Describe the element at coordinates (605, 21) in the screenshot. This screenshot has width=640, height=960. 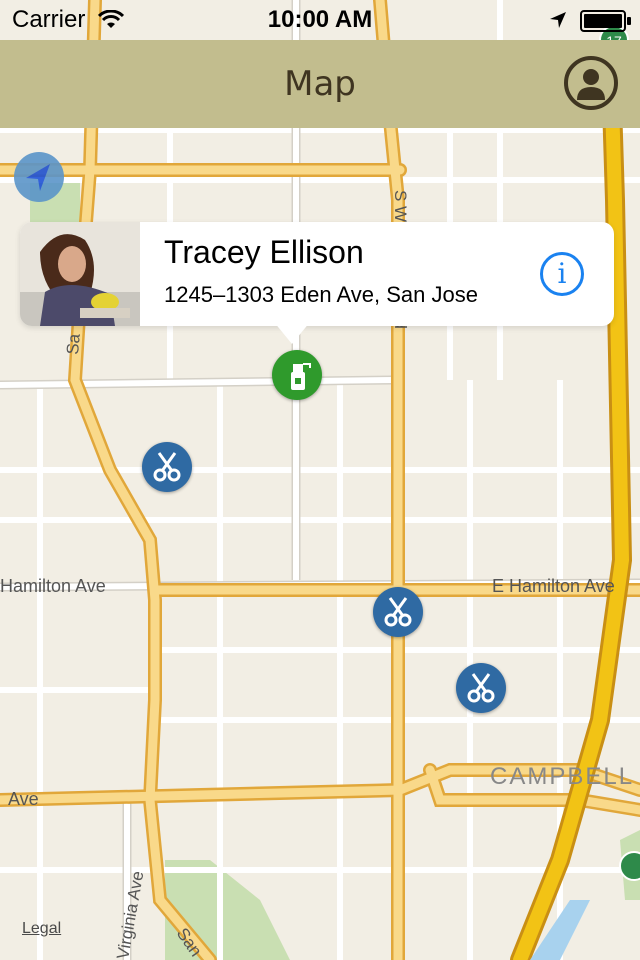
I see `battery-icon` at that location.